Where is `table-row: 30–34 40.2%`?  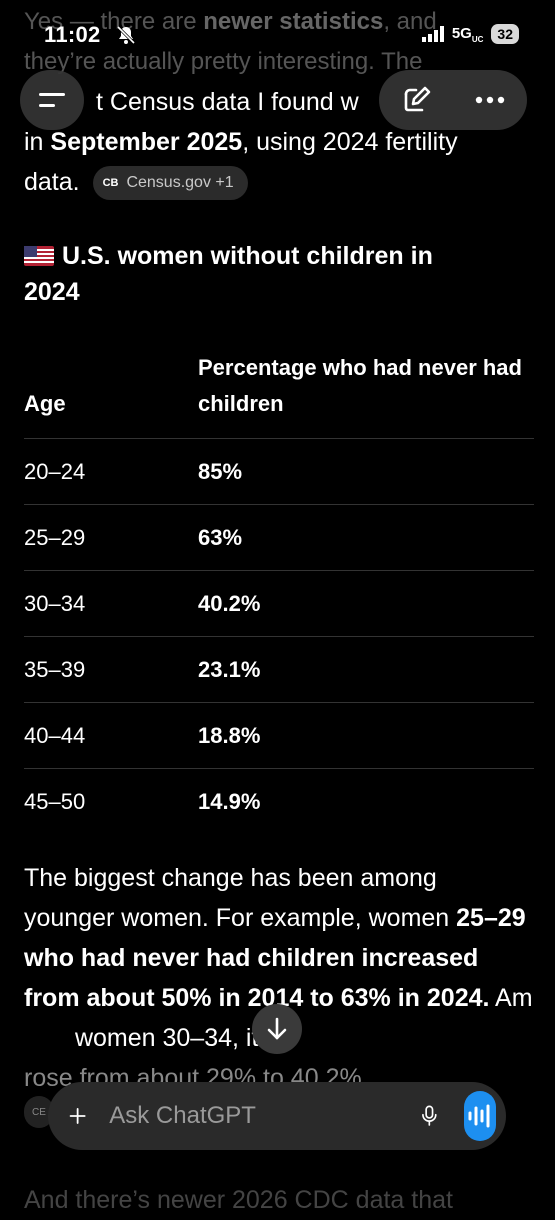
table-row: 30–34 40.2% is located at coordinates (279, 603).